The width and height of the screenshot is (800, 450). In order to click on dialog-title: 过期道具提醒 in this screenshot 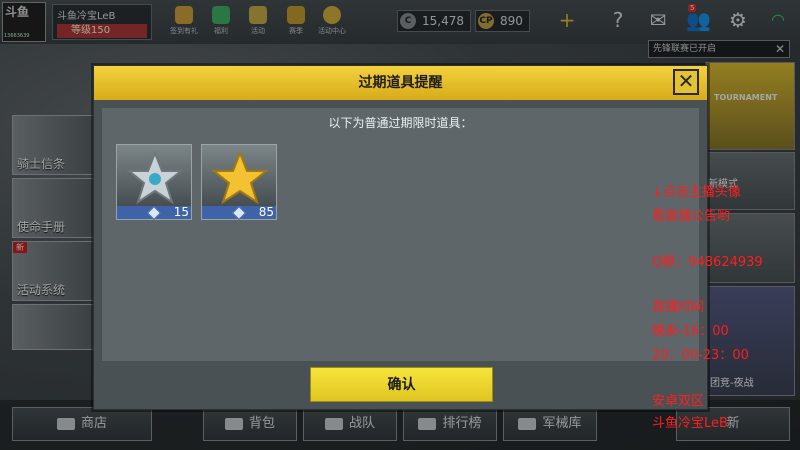, I will do `click(400, 83)`.